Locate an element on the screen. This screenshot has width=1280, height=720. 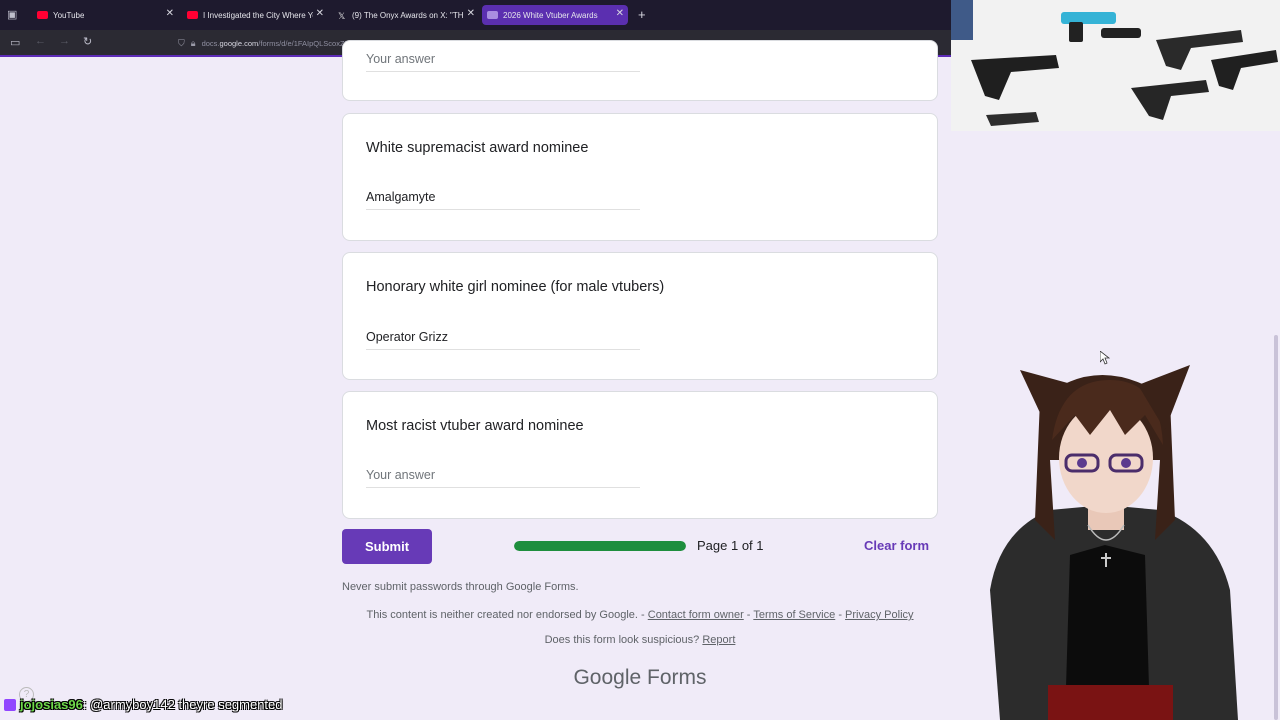
submit-button: Submit is located at coordinates (387, 546).